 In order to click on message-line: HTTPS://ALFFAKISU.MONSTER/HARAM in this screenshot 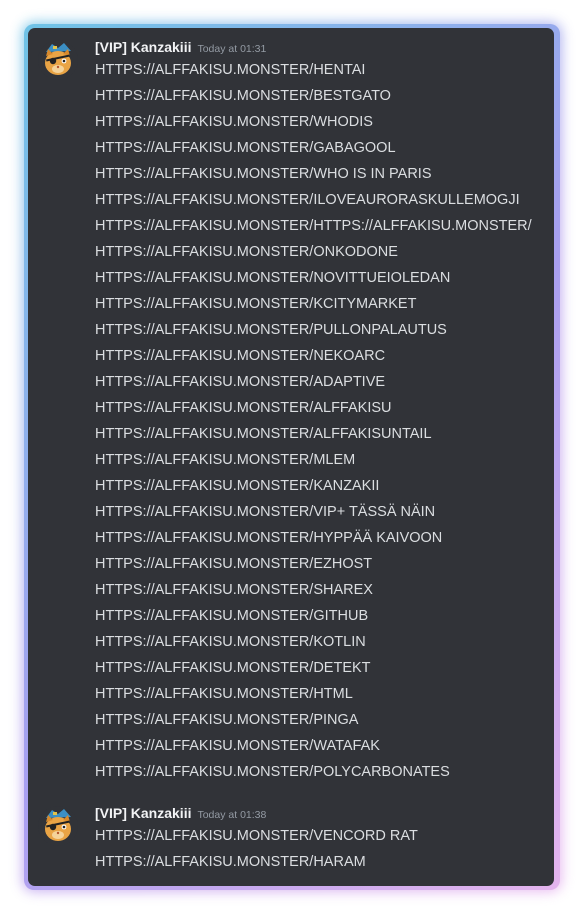, I will do `click(230, 862)`.